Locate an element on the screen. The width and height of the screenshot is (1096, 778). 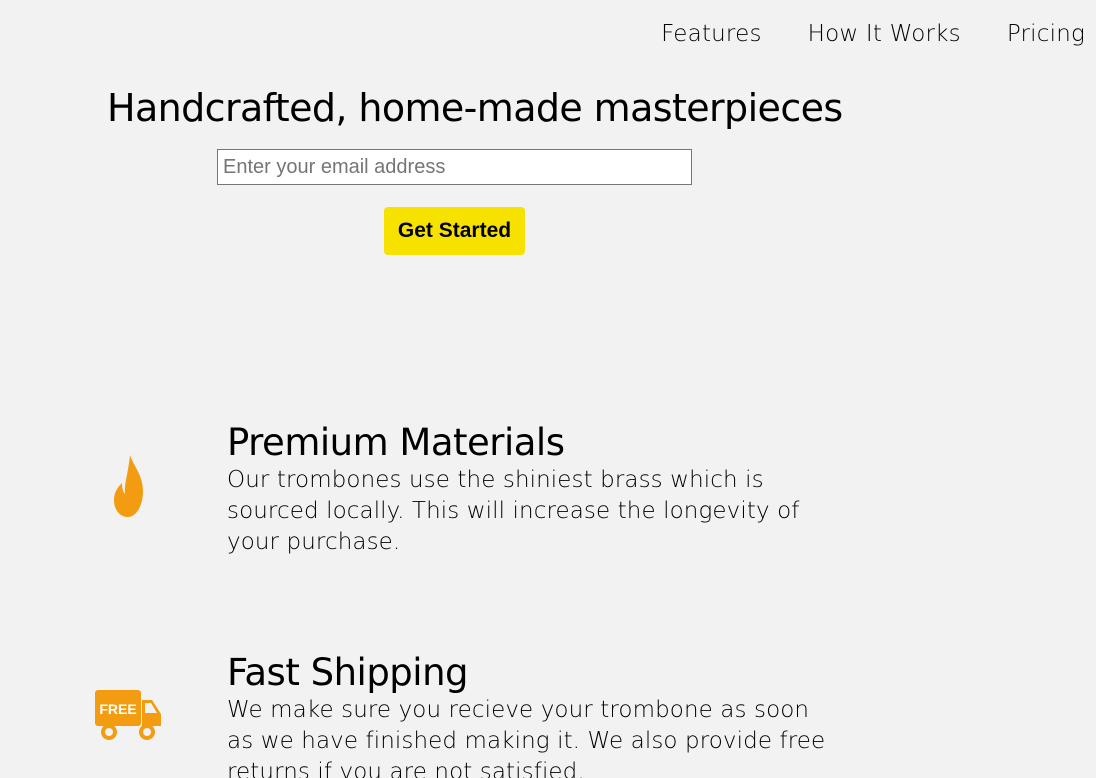
feature-title: Premium Materials is located at coordinates (396, 442).